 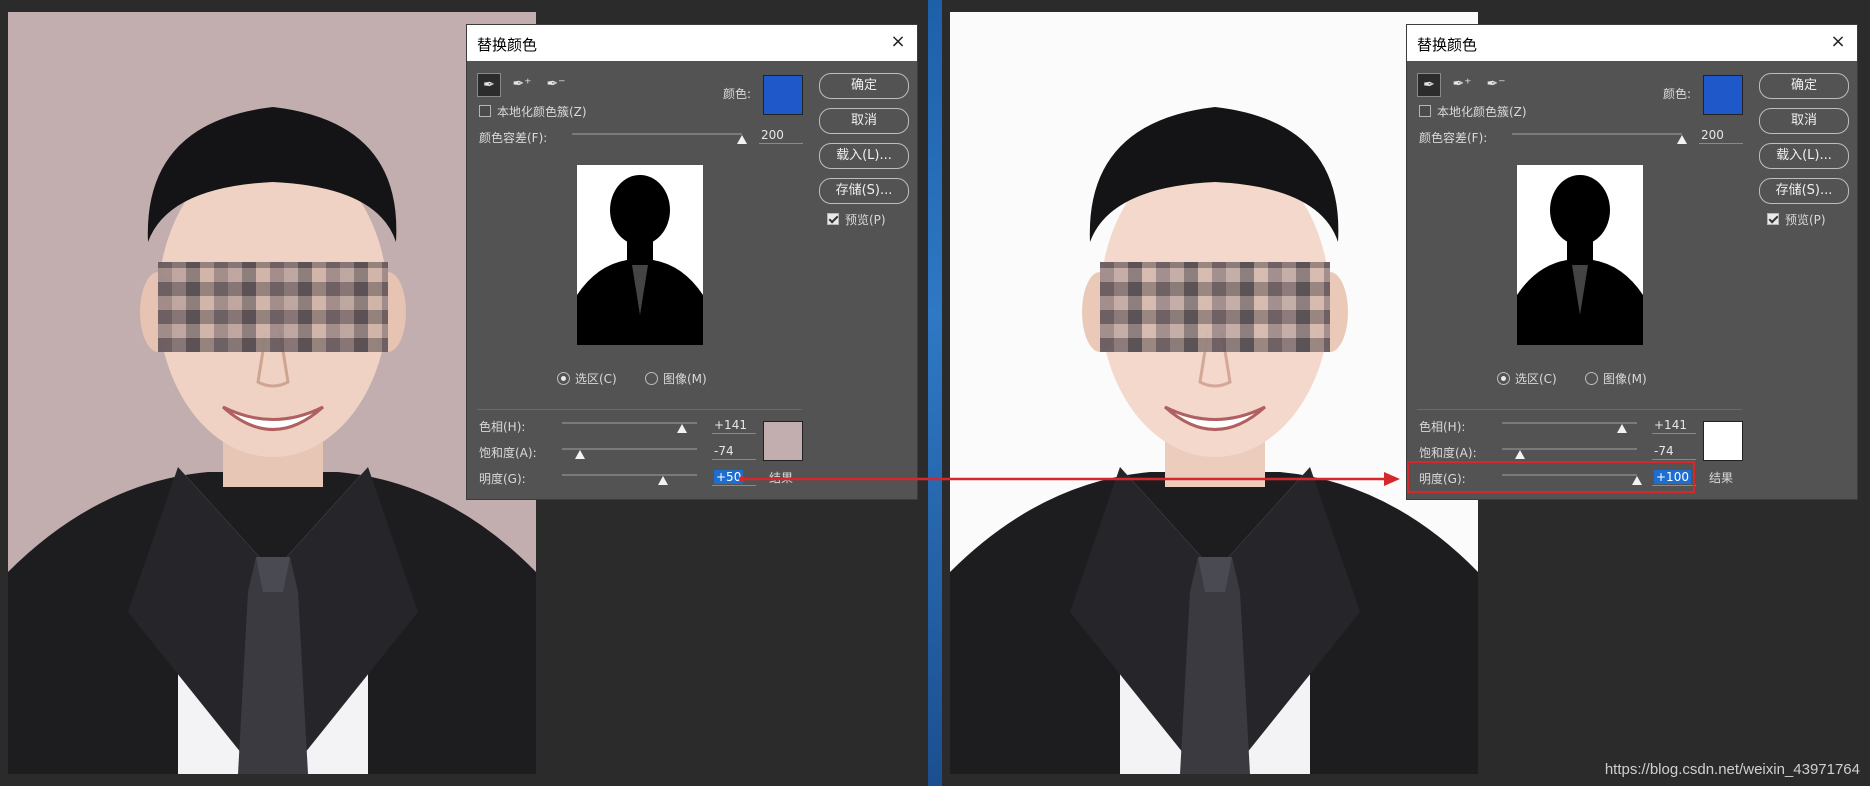 What do you see at coordinates (663, 480) in the screenshot?
I see `lightness-handle` at bounding box center [663, 480].